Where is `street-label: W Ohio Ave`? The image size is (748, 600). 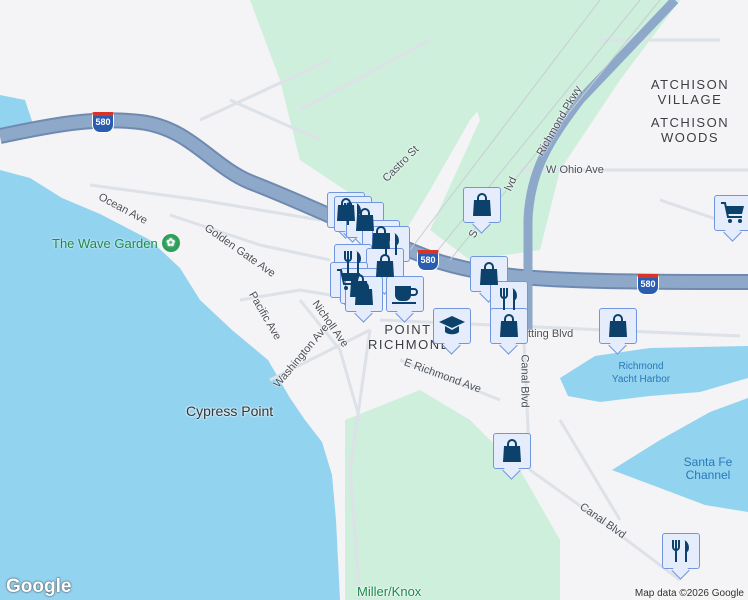
street-label: W Ohio Ave is located at coordinates (575, 170).